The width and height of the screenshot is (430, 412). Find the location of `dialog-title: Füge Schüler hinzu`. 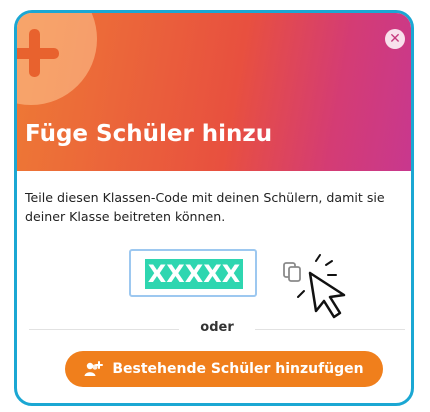

dialog-title: Füge Schüler hinzu is located at coordinates (149, 134).